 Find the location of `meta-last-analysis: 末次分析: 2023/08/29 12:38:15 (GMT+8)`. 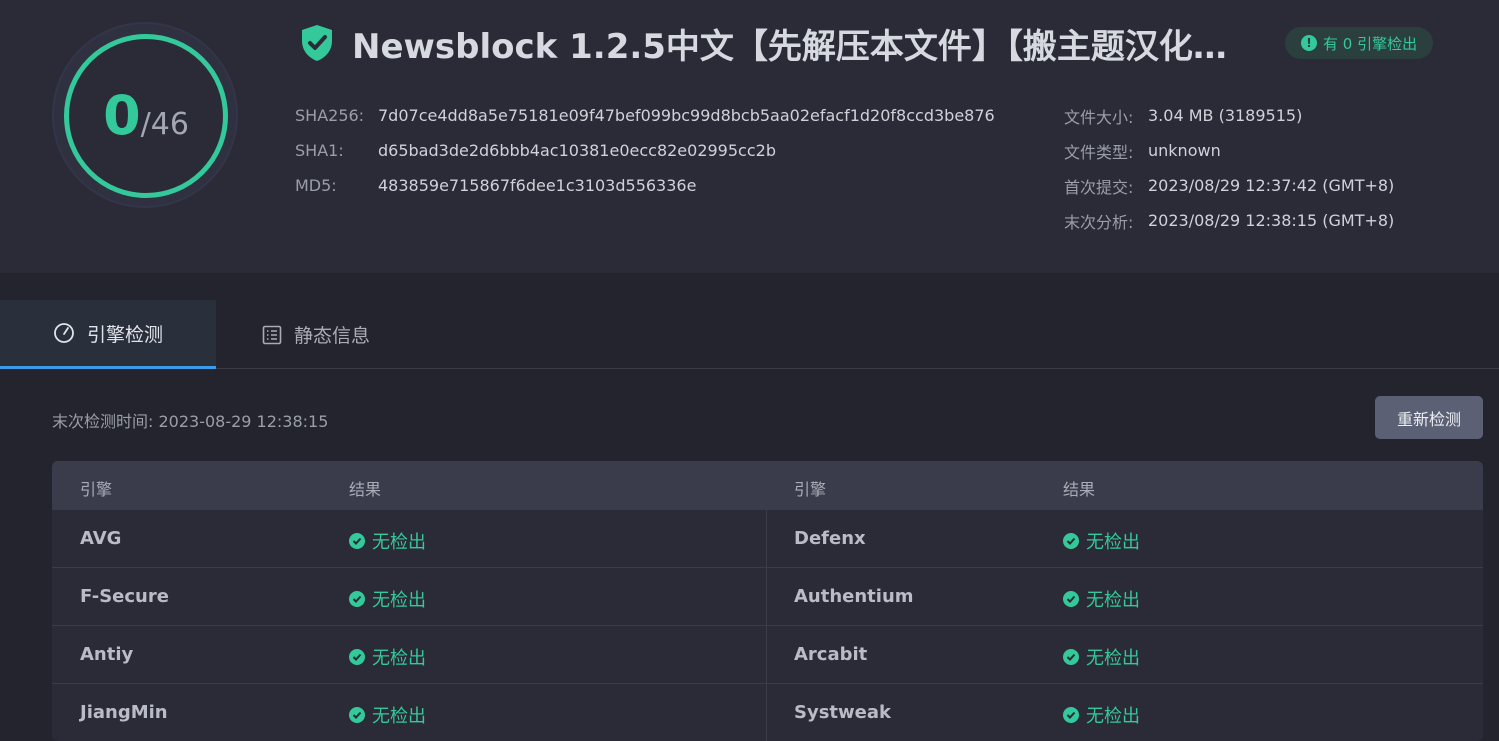

meta-last-analysis: 末次分析: 2023/08/29 12:38:15 (GMT+8) is located at coordinates (1229, 220).